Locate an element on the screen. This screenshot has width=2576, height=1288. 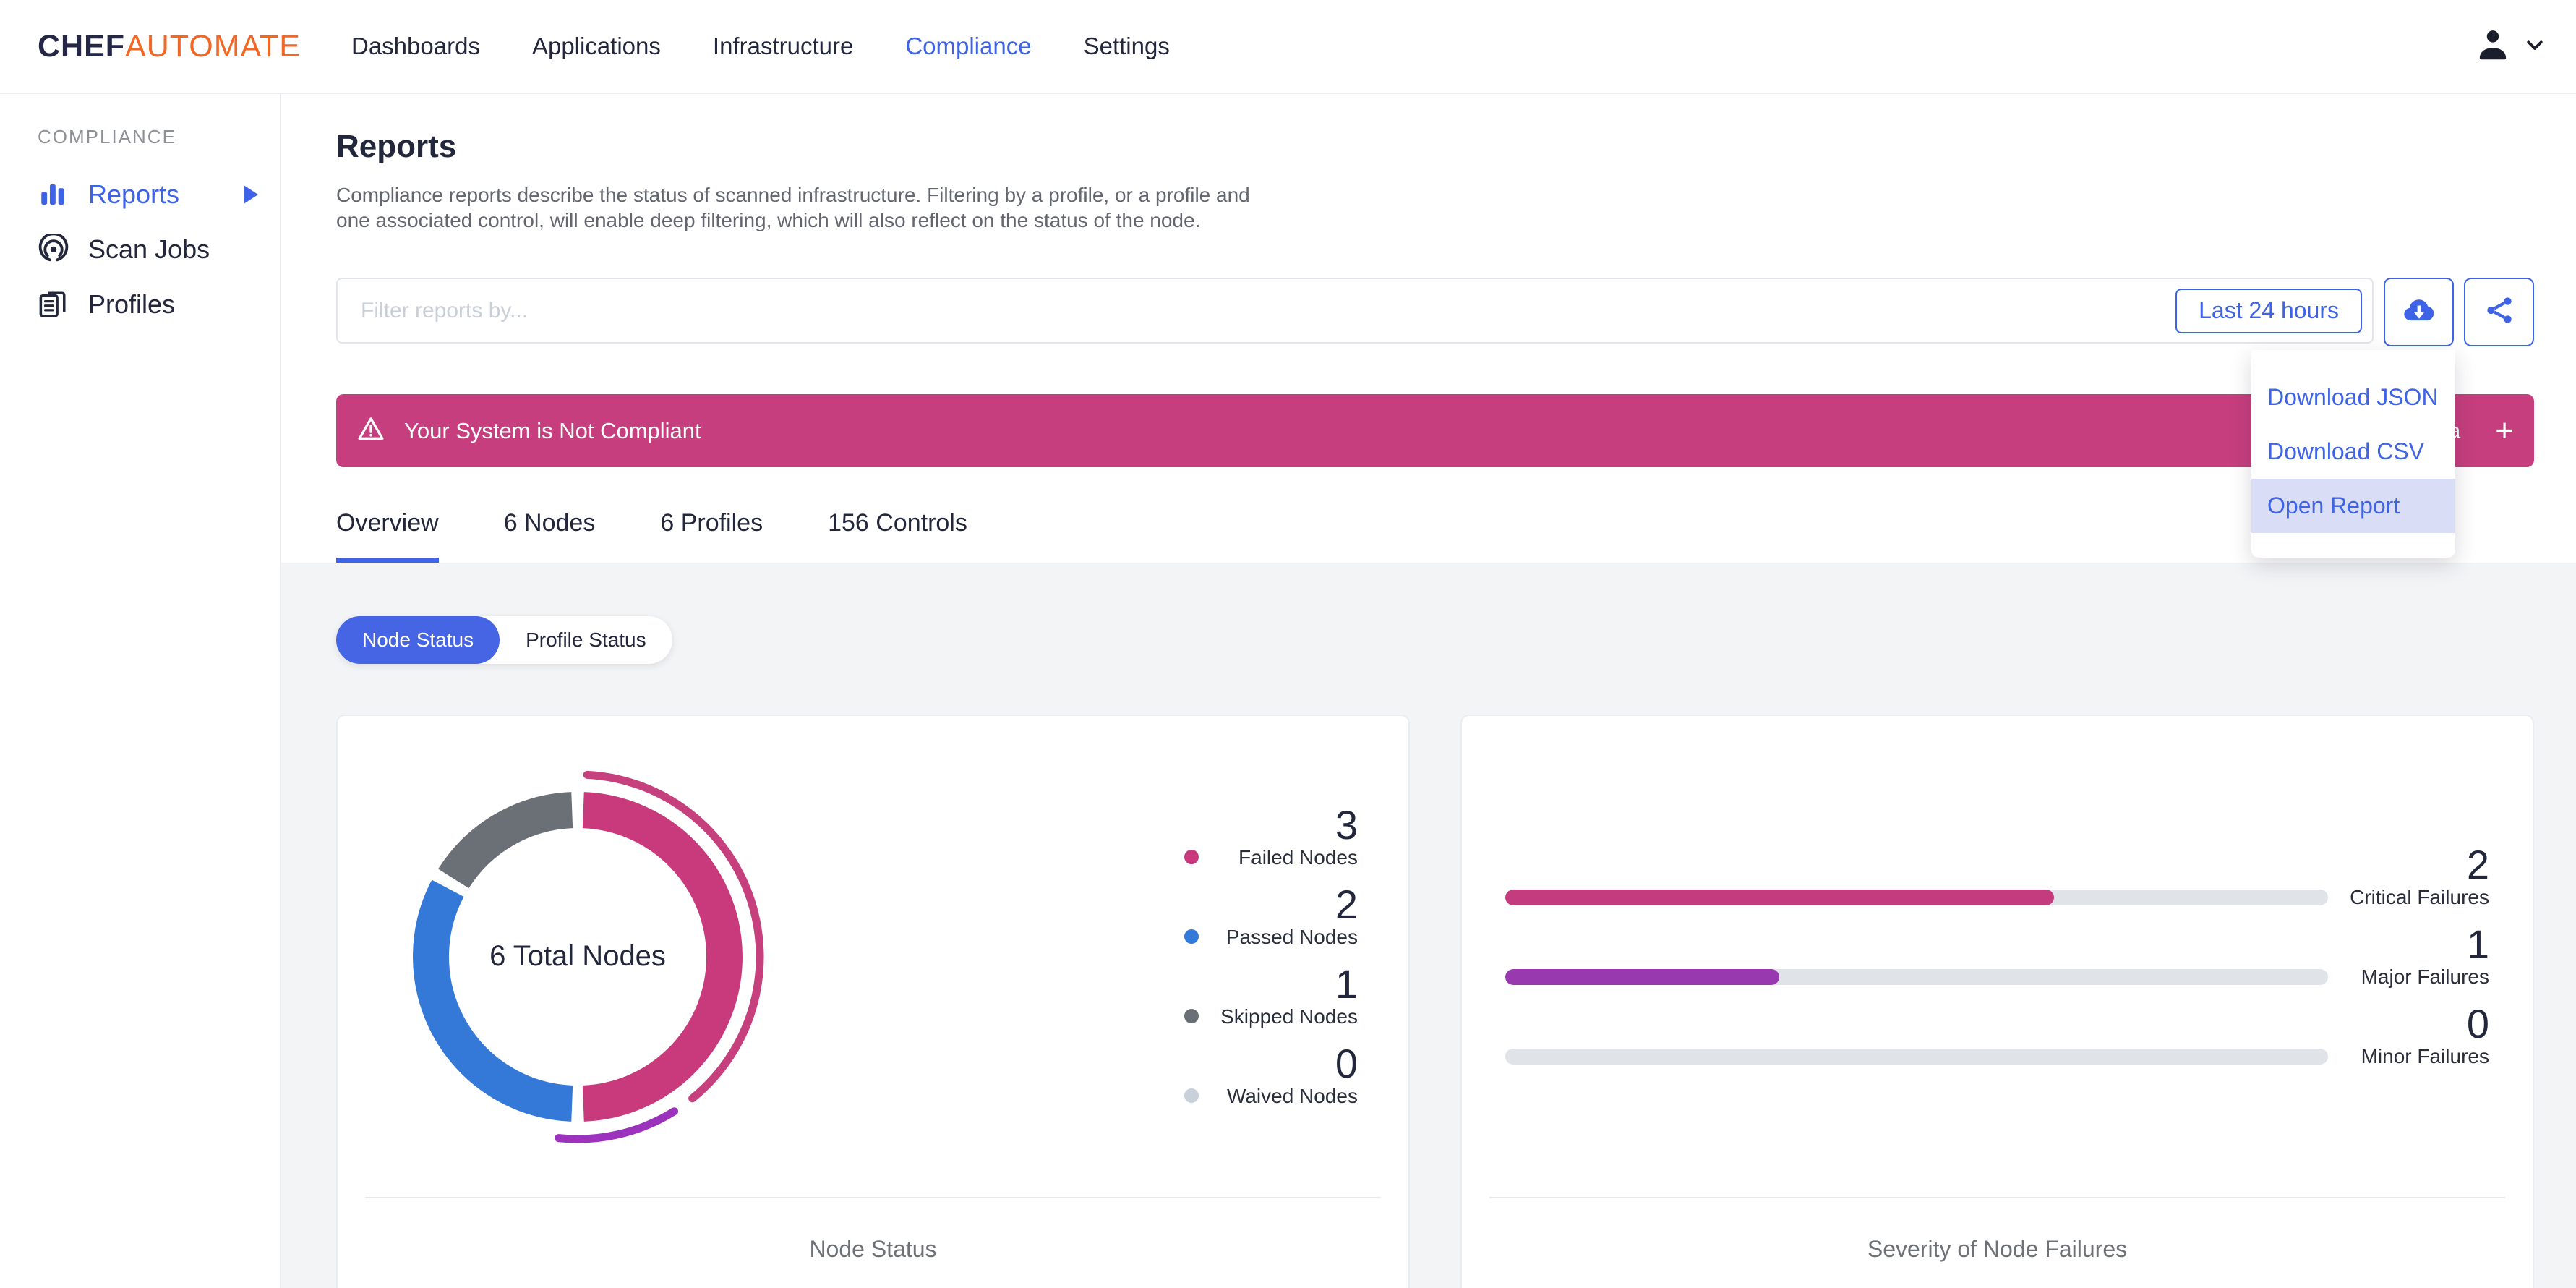
waived-label: Waived Nodes is located at coordinates (1292, 1095).